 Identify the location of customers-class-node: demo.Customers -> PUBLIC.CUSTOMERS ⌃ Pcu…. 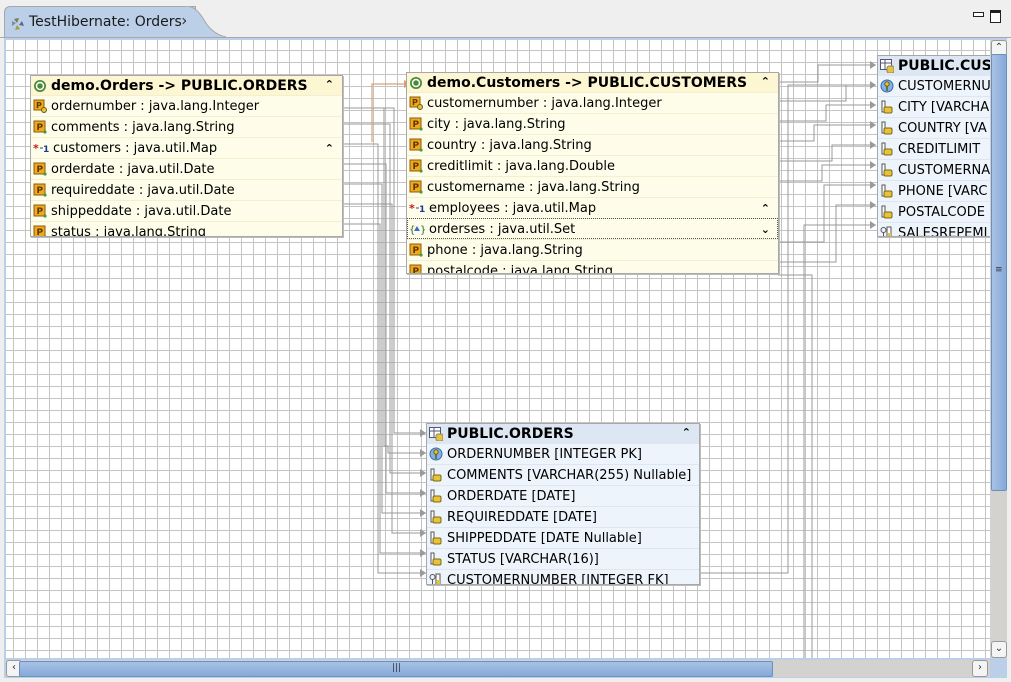
(592, 173).